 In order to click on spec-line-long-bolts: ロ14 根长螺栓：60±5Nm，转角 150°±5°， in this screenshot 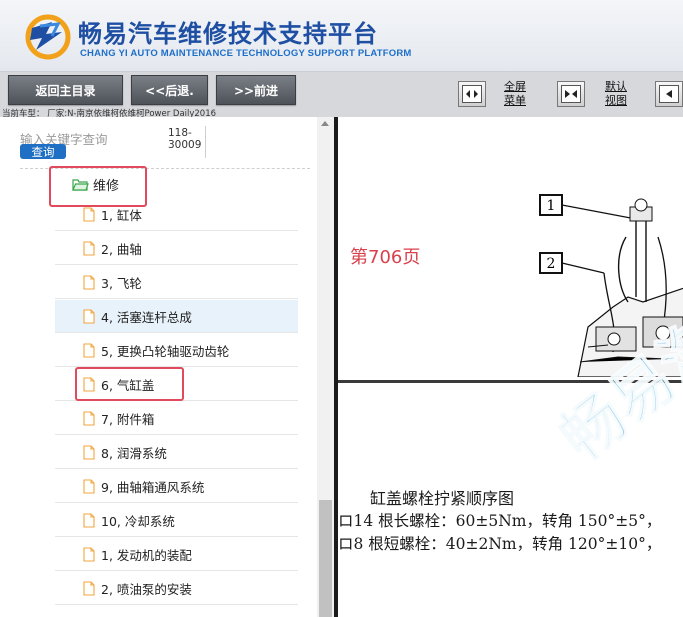, I will do `click(500, 521)`.